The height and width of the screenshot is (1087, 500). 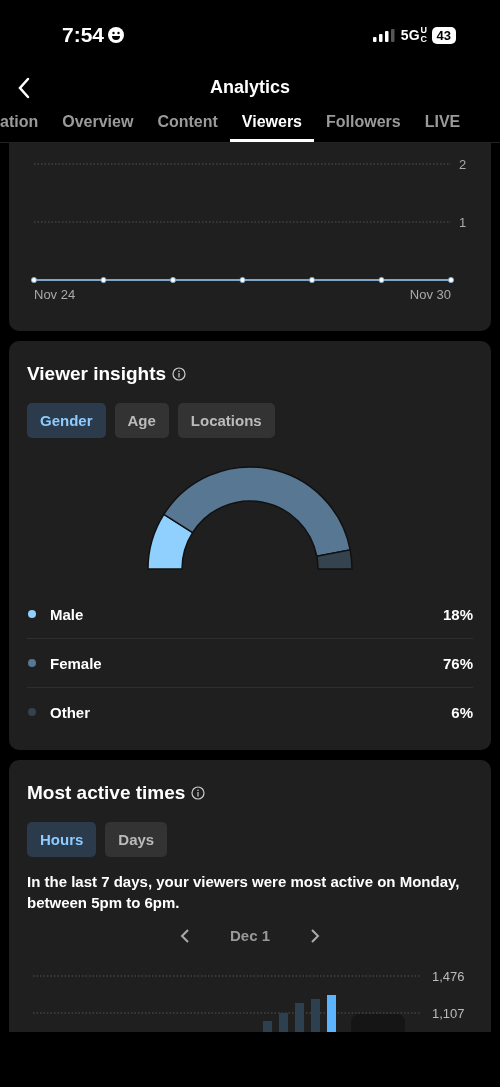 What do you see at coordinates (55, 294) in the screenshot?
I see `axis-label: Nov 24` at bounding box center [55, 294].